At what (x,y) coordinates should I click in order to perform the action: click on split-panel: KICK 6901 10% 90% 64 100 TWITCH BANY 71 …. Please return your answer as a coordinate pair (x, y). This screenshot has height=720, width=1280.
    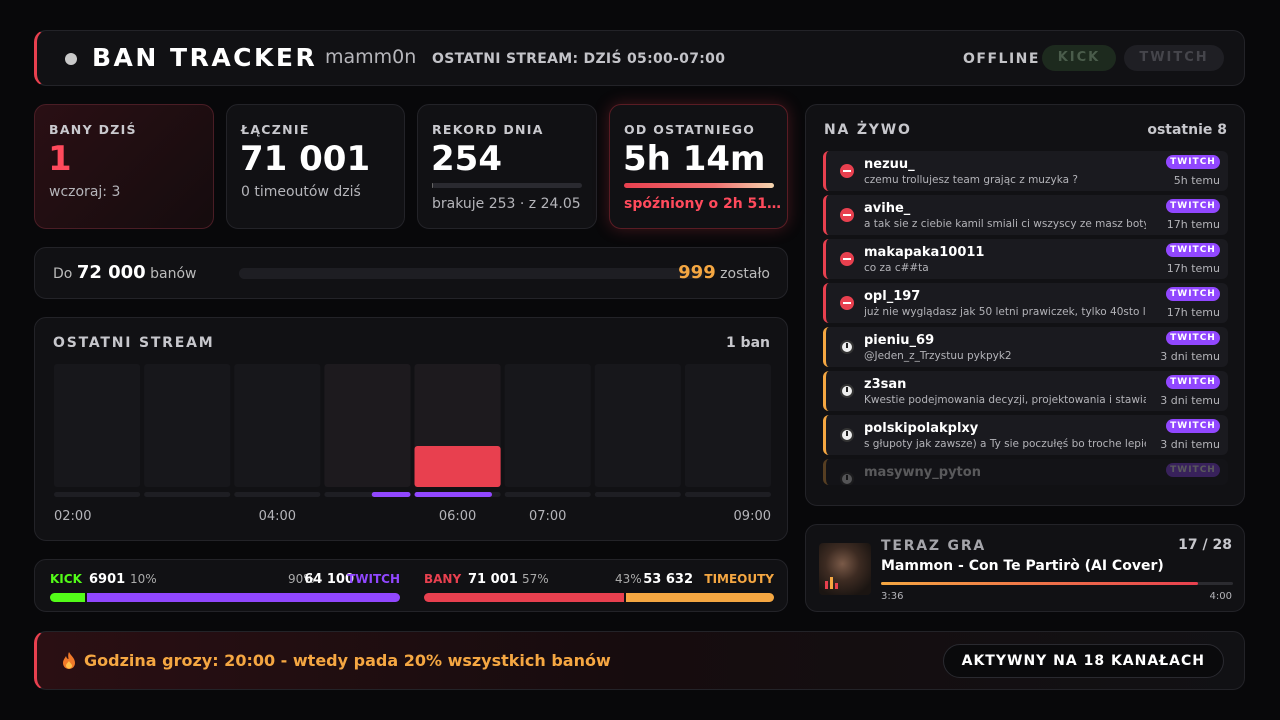
    Looking at the image, I should click on (411, 585).